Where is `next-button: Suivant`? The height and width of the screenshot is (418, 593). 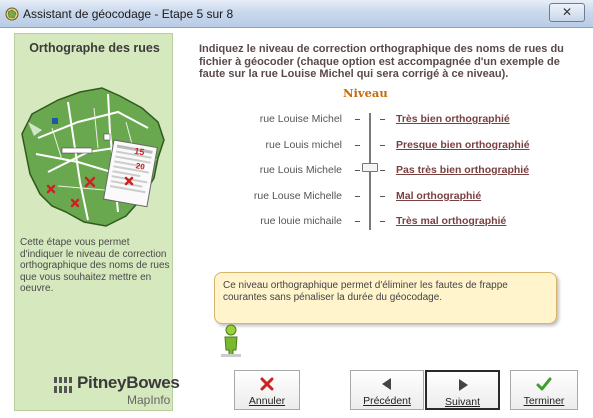 next-button: Suivant is located at coordinates (462, 390).